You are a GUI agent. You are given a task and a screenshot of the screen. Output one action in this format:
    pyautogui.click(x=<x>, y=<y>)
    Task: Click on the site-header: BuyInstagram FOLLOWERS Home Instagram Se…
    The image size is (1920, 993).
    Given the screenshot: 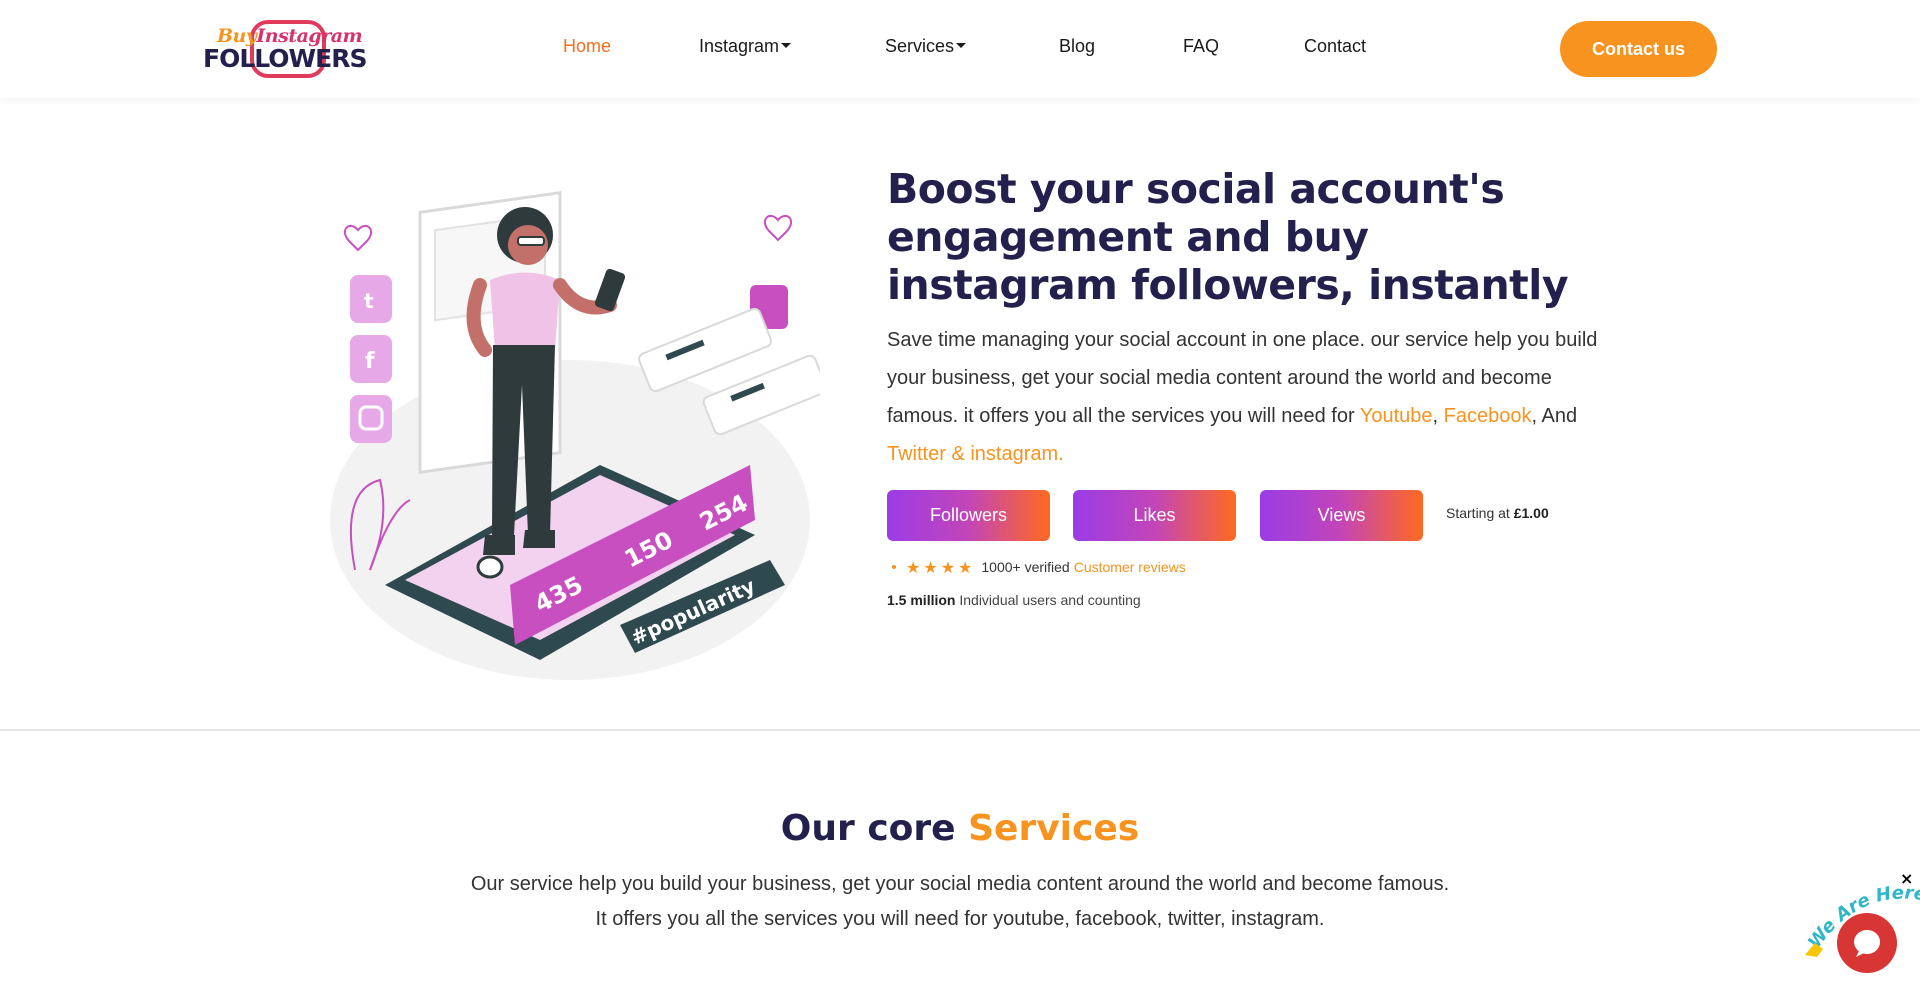 What is the action you would take?
    pyautogui.click(x=960, y=49)
    